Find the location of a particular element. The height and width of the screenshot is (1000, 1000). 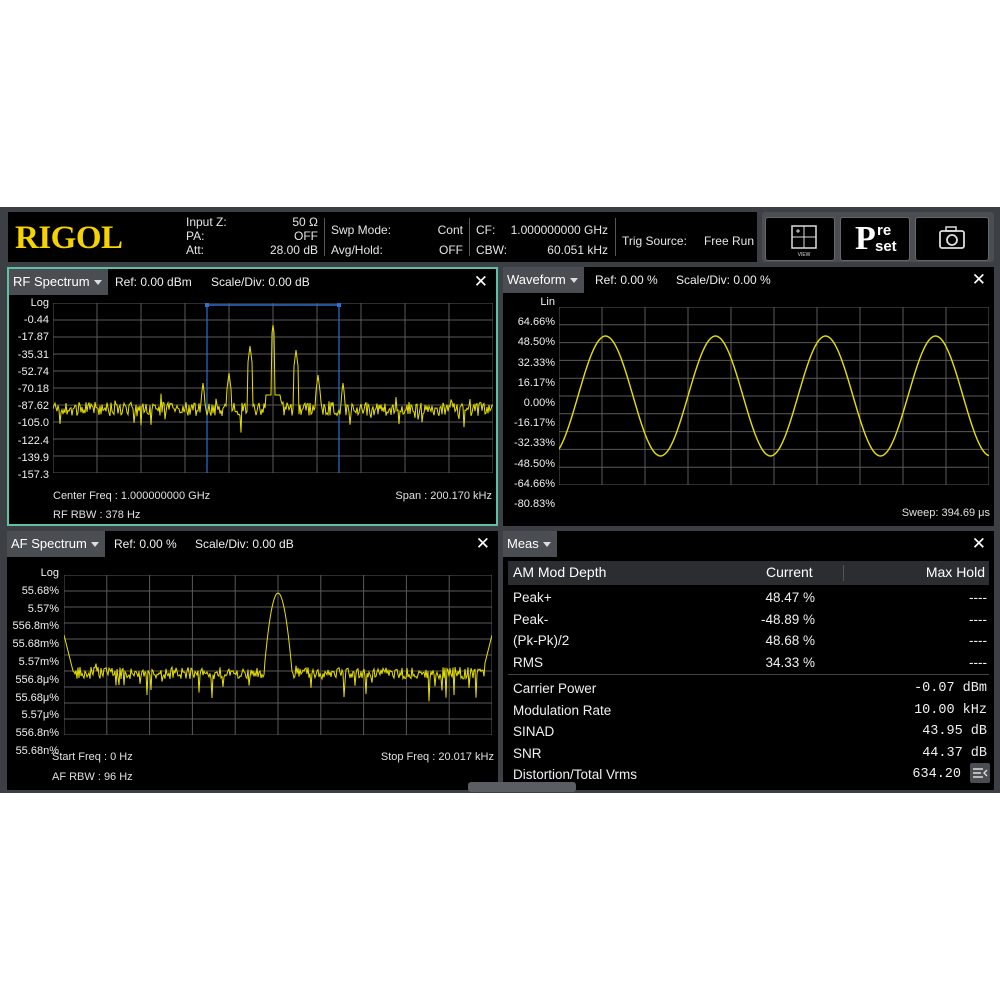

input-z-value: 50 Ω is located at coordinates (305, 222).